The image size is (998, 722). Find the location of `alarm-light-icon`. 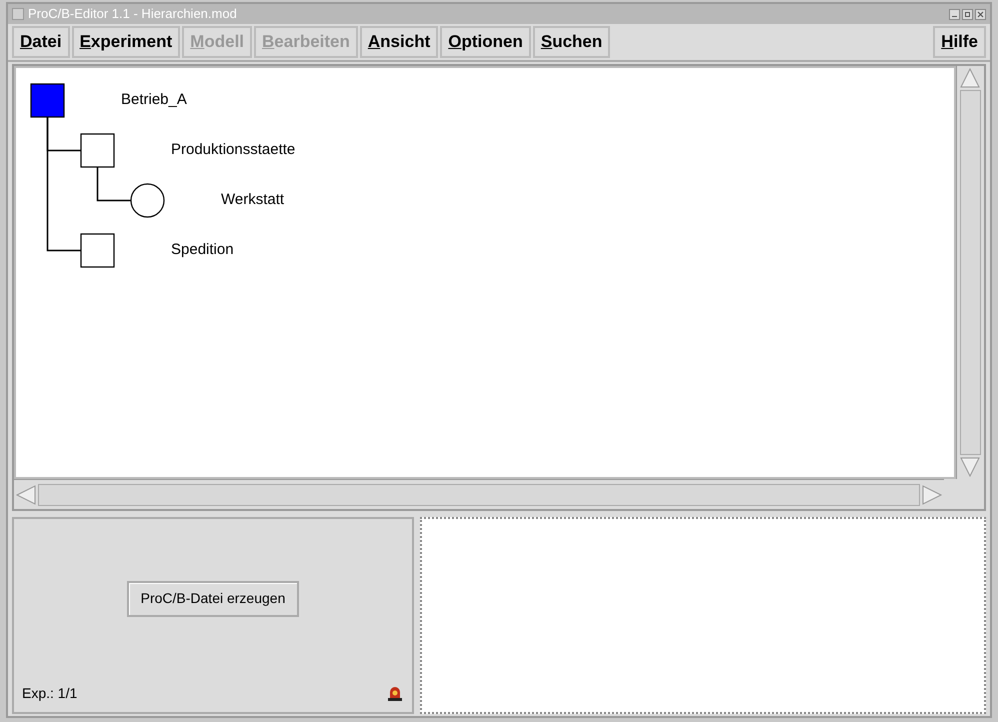

alarm-light-icon is located at coordinates (395, 693).